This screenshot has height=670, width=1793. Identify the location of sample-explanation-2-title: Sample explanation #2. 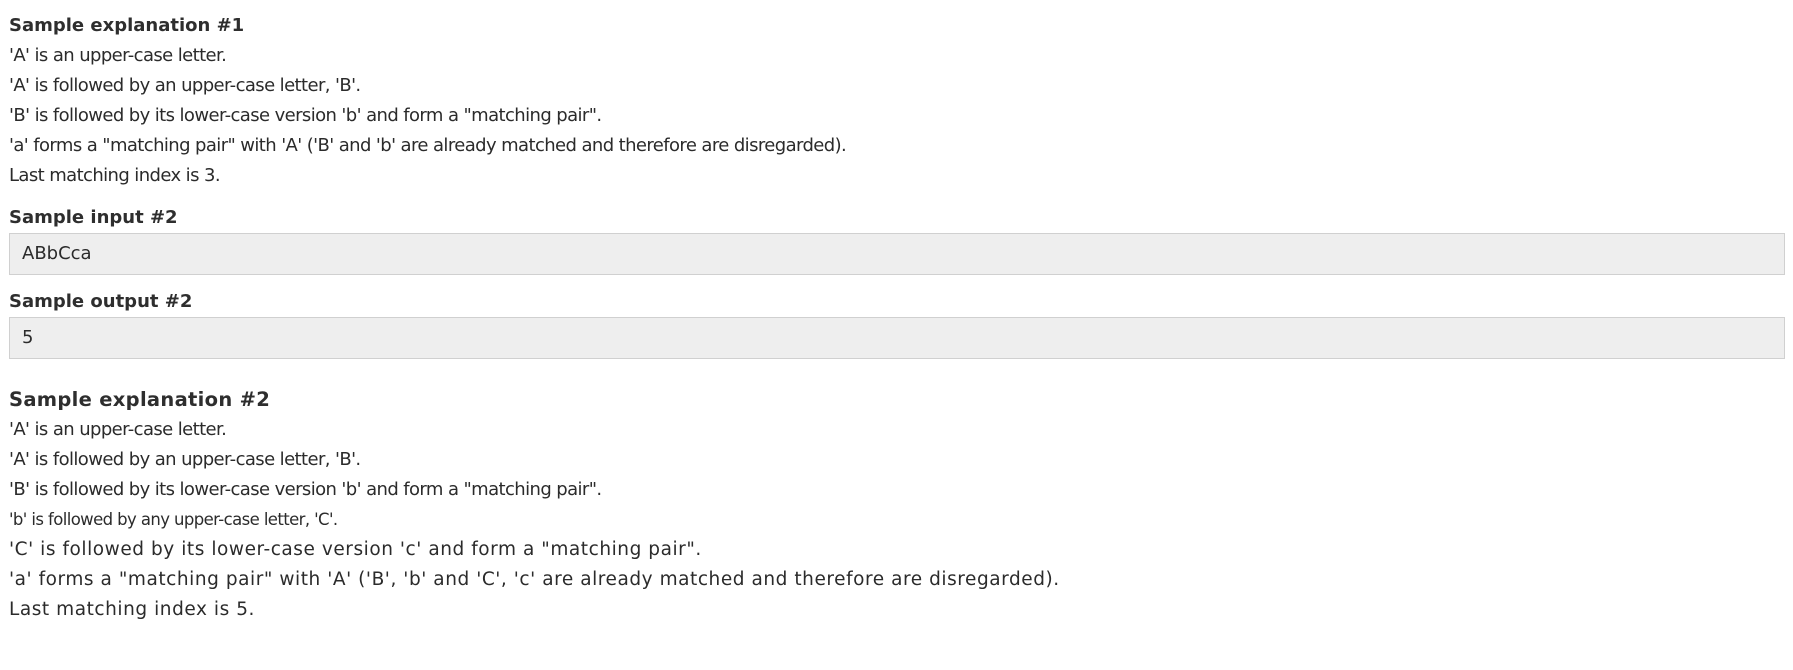
(140, 399).